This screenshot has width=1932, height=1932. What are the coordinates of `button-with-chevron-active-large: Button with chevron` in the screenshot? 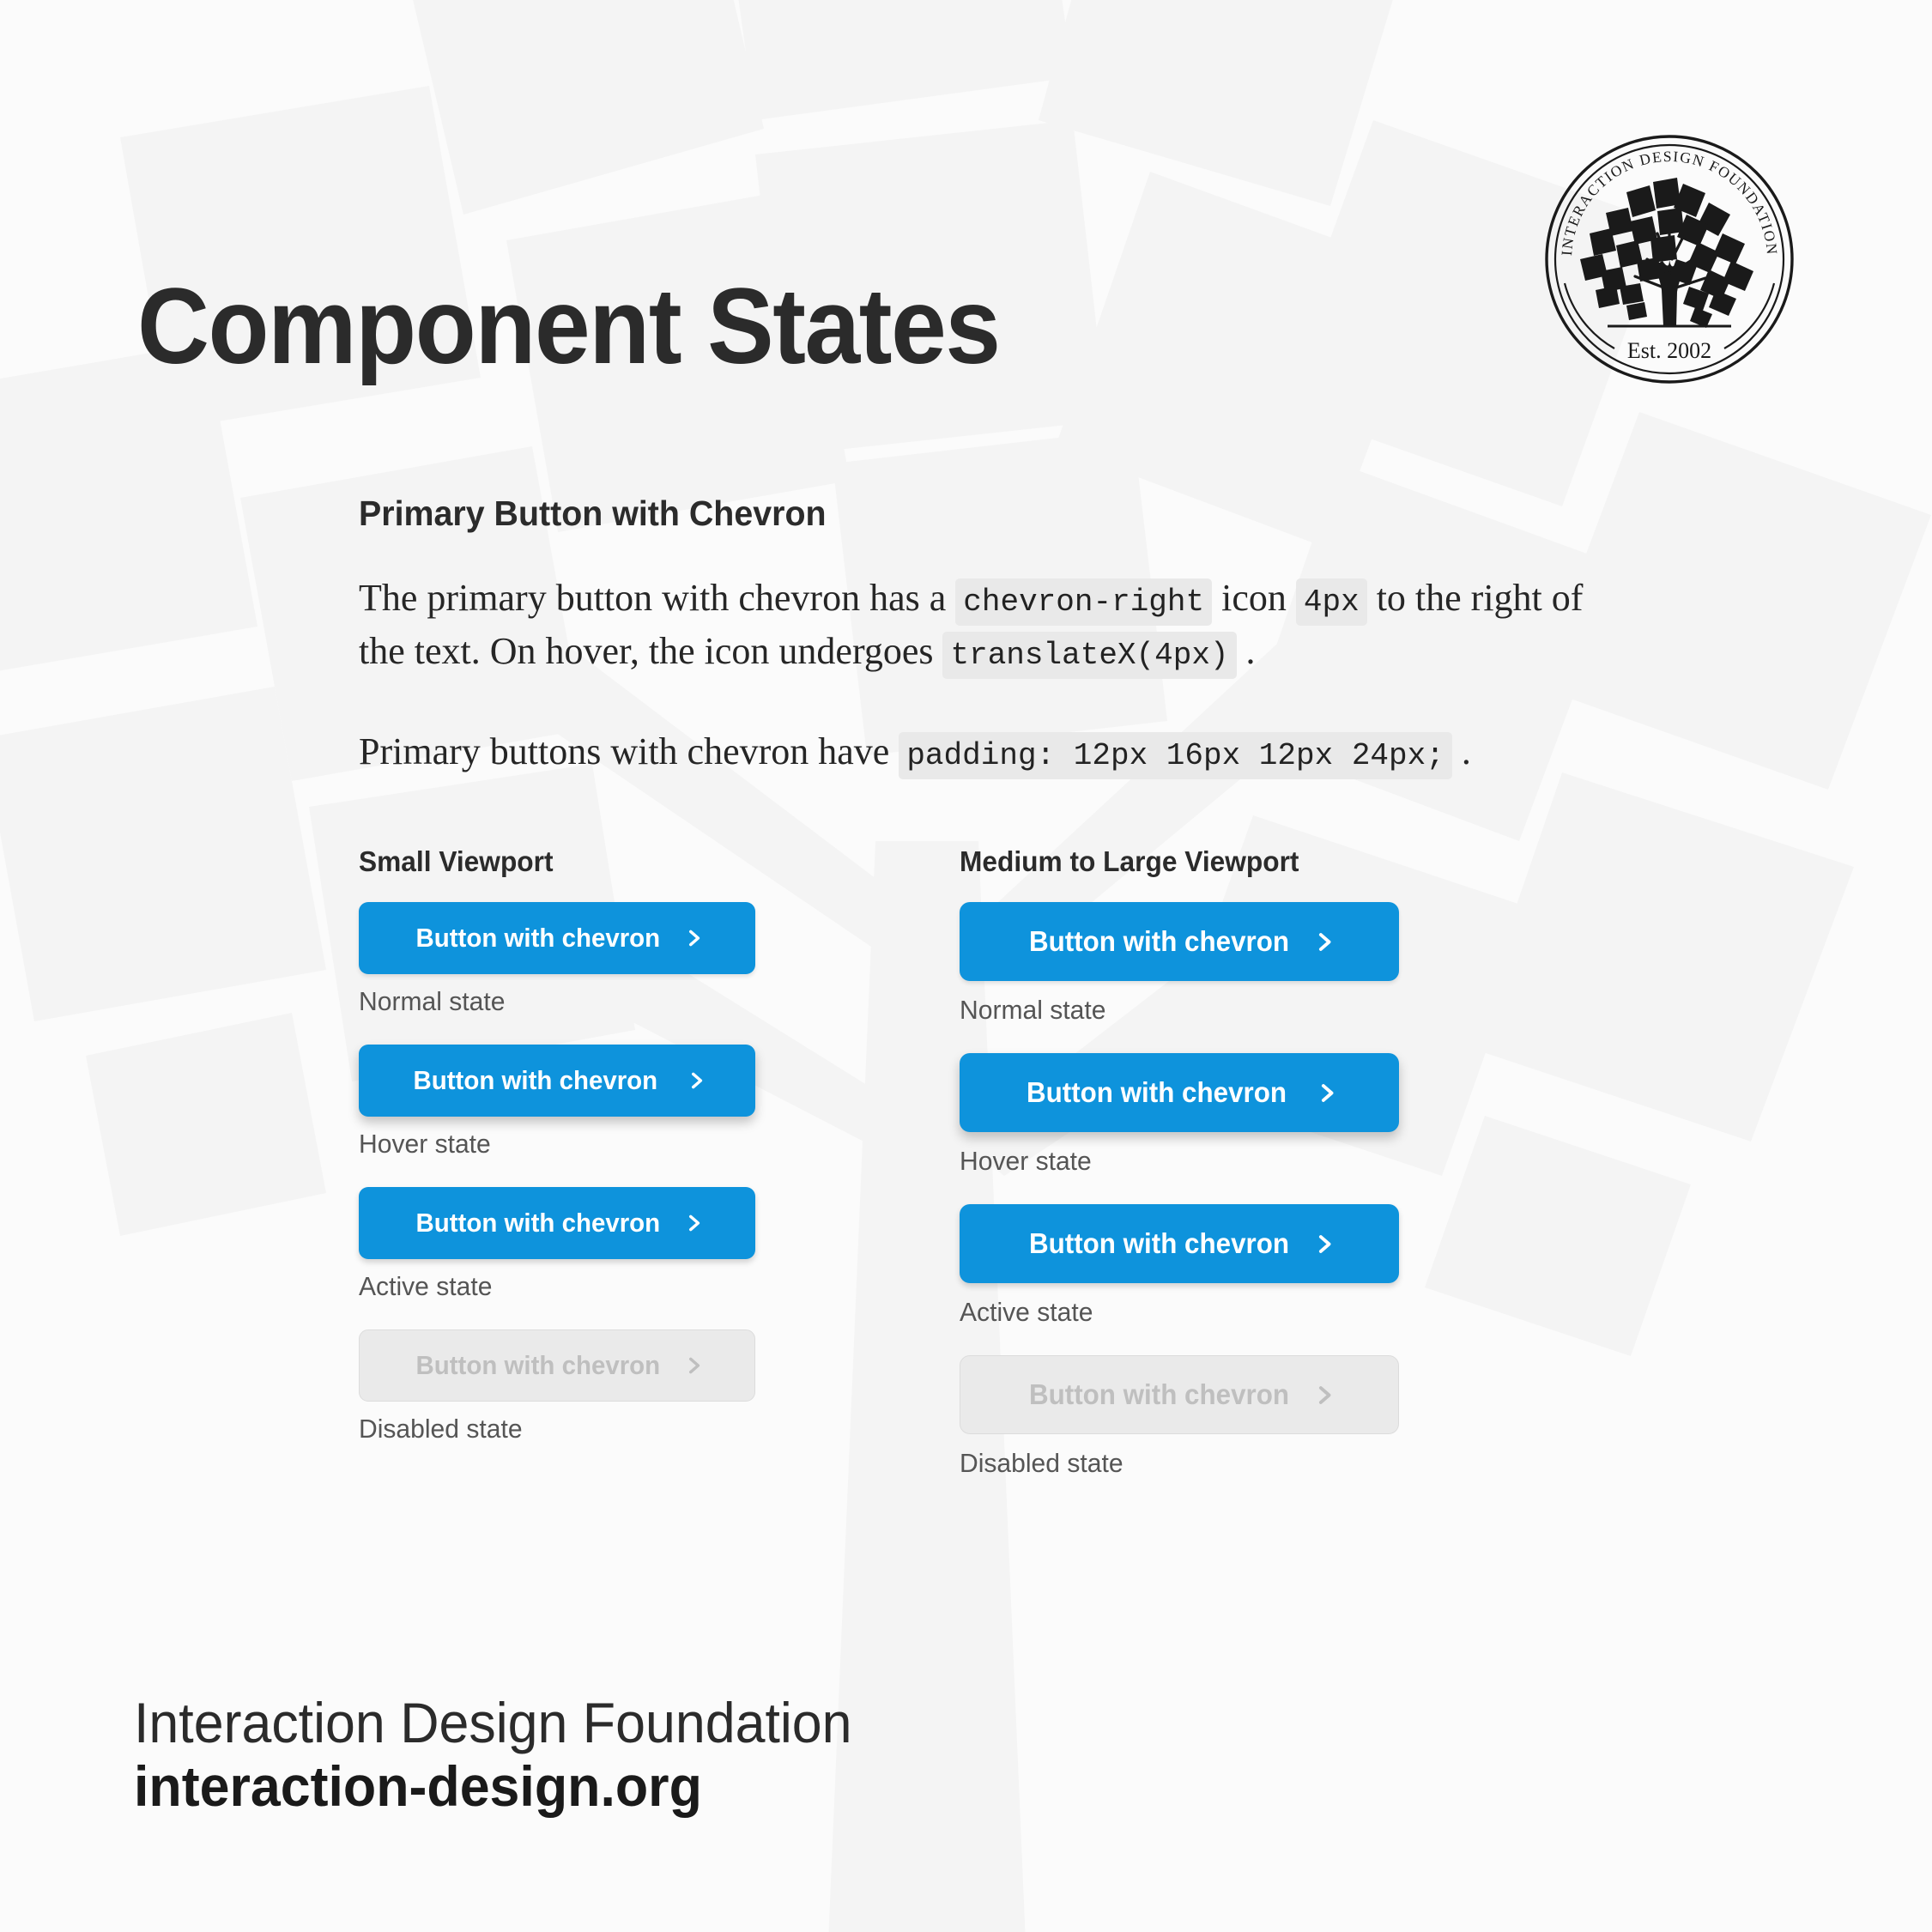 It's located at (1179, 1244).